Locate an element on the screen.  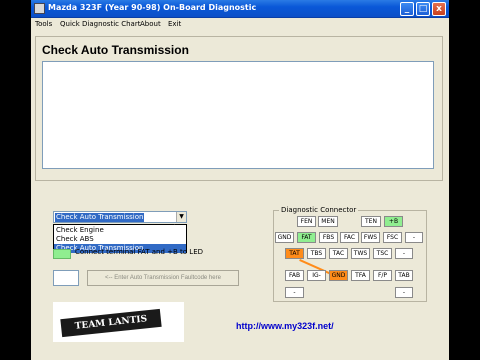
pin-plus-b: +B is located at coordinates (393, 221).